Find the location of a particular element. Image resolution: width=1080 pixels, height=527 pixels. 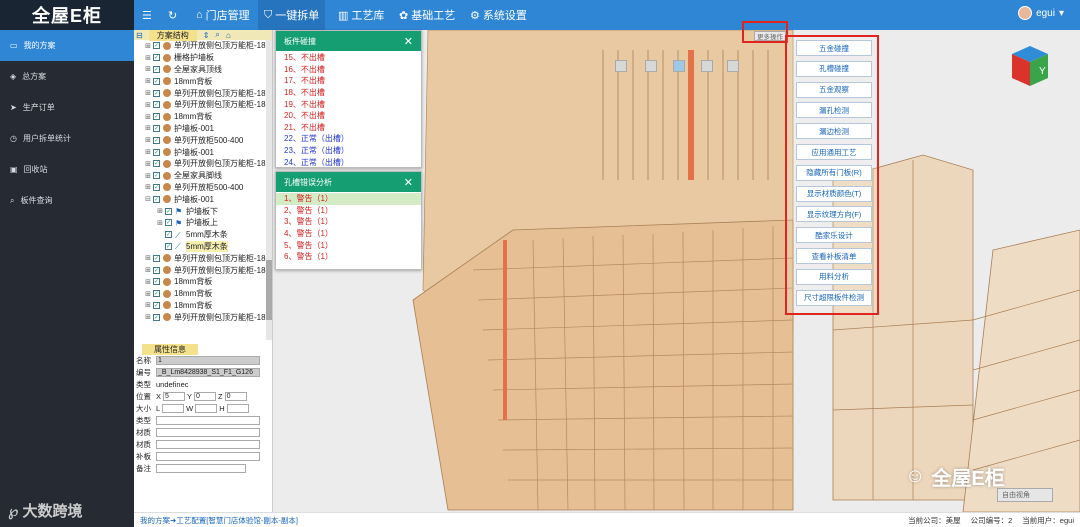

pos-z-input: 0 is located at coordinates (235, 396).